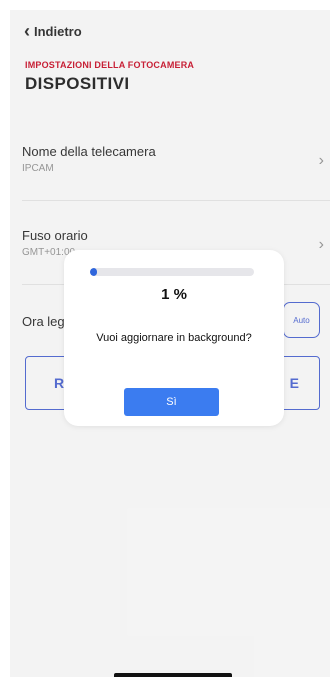 The width and height of the screenshot is (330, 677). I want to click on progress-bar, so click(172, 272).